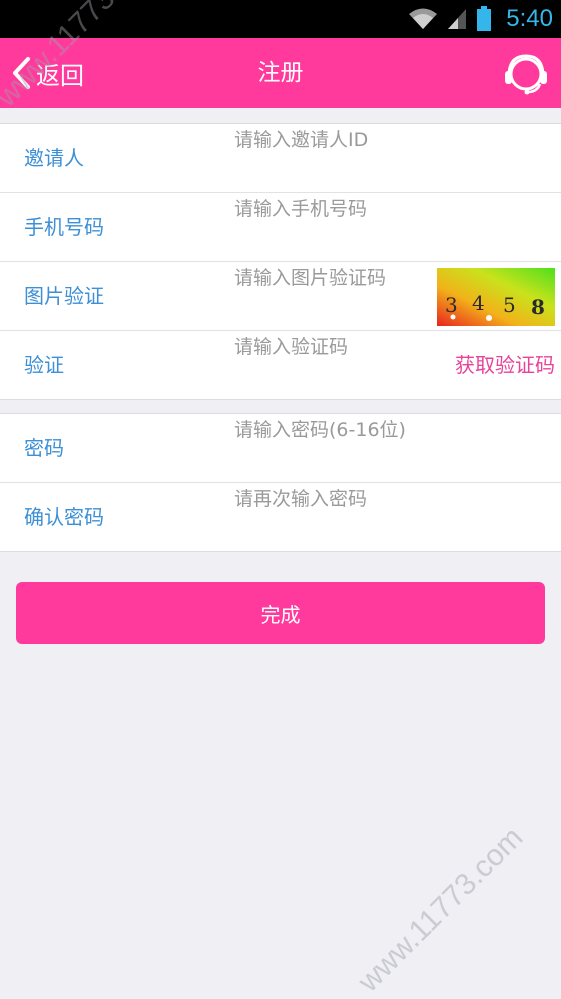  What do you see at coordinates (441, 909) in the screenshot?
I see `watermark: www.11773.com` at bounding box center [441, 909].